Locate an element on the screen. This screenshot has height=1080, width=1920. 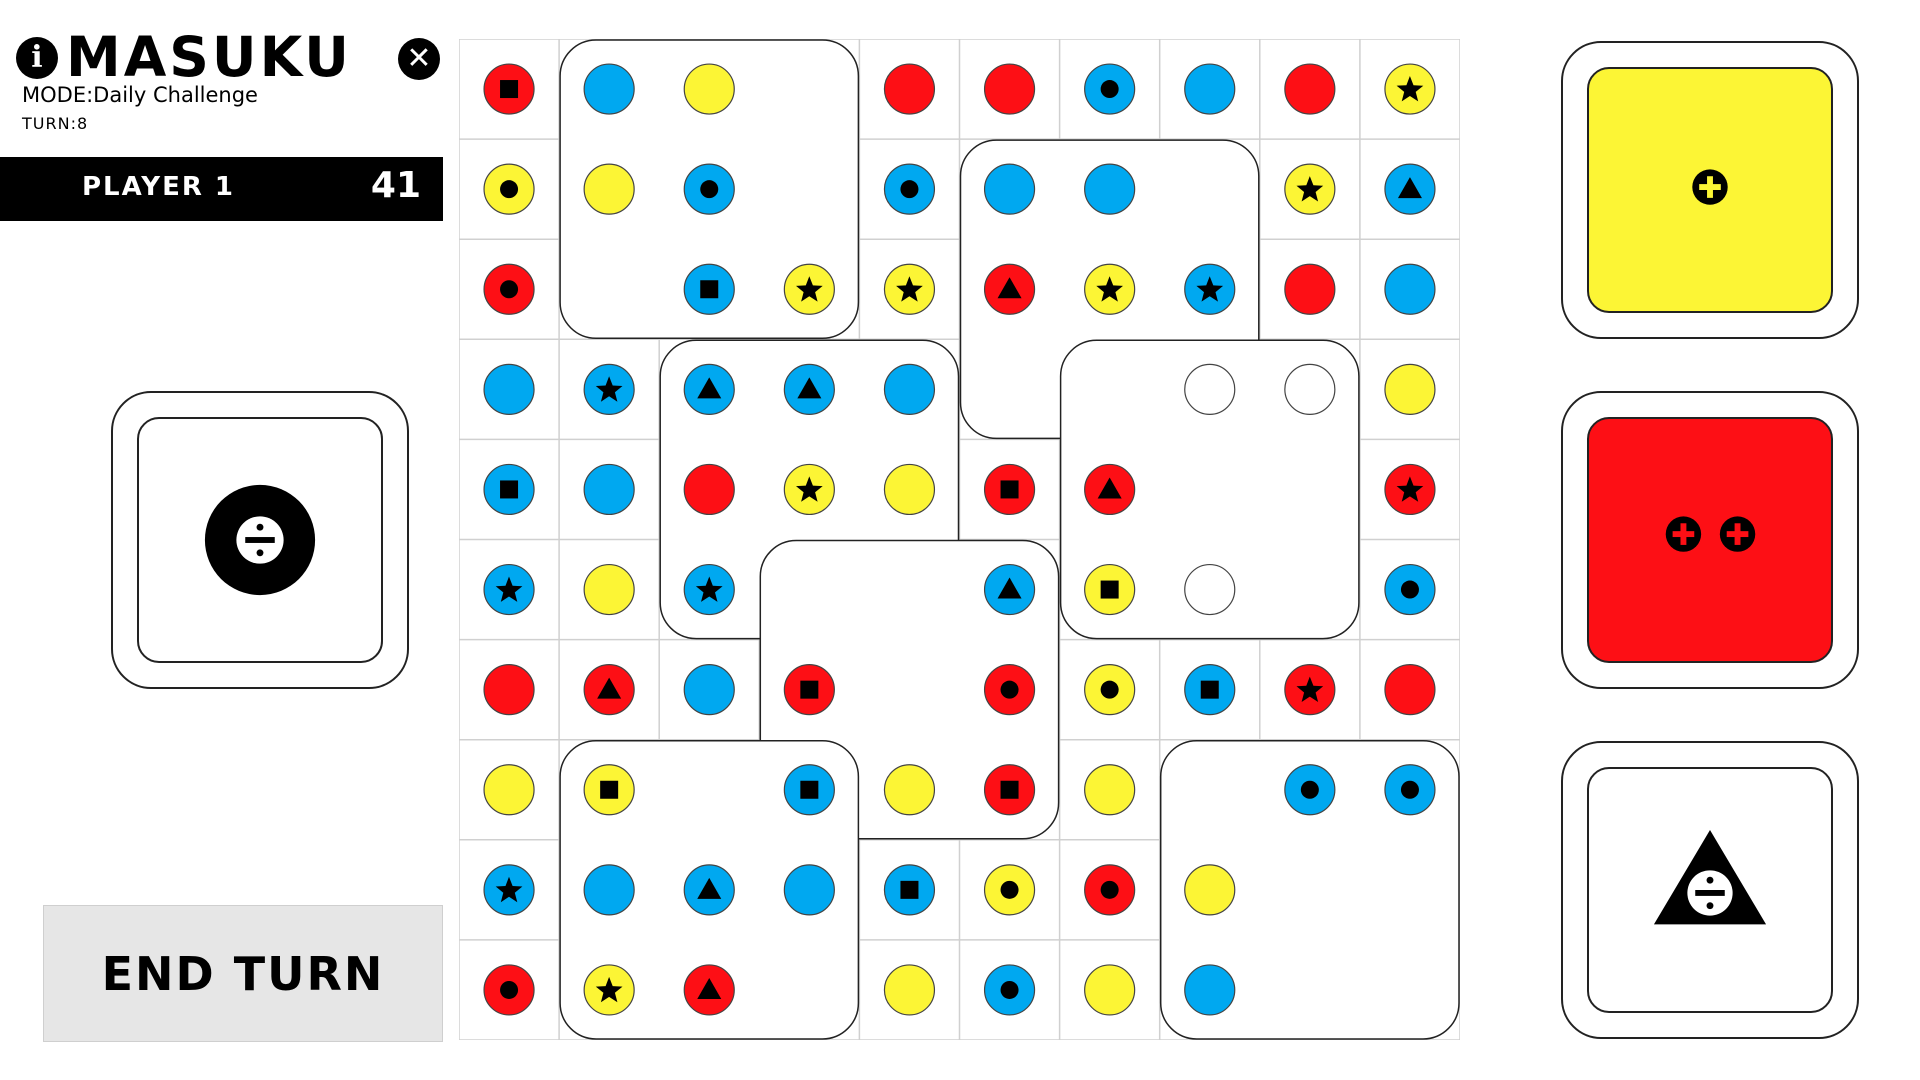
tile-option-triangle-face is located at coordinates (1710, 890).